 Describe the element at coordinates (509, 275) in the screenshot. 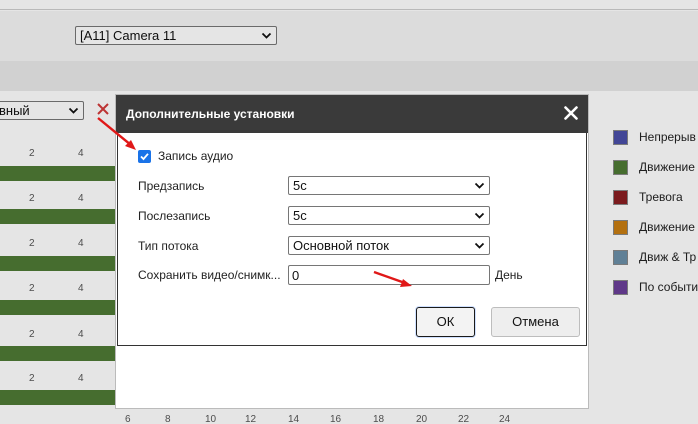

I see `save-duration-unit: День` at that location.